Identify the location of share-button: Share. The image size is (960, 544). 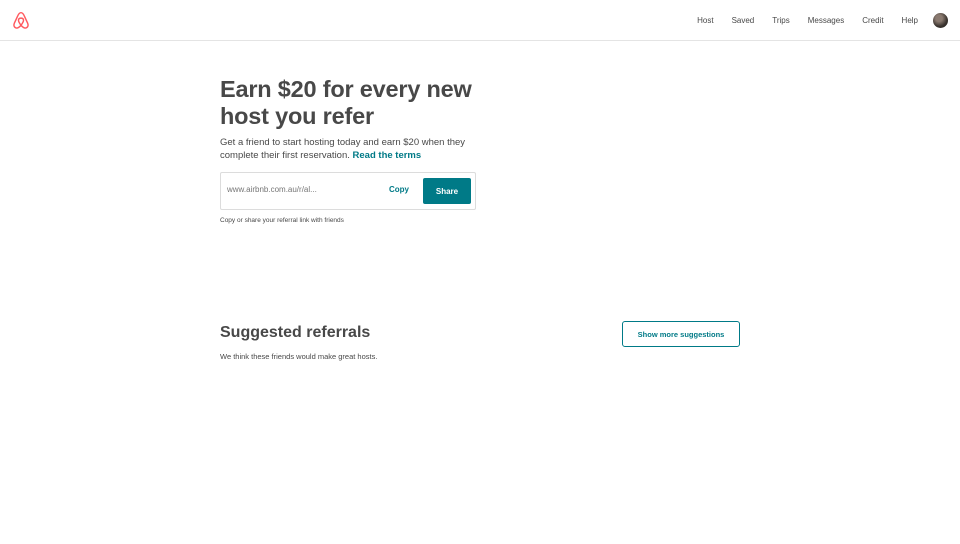
(447, 191).